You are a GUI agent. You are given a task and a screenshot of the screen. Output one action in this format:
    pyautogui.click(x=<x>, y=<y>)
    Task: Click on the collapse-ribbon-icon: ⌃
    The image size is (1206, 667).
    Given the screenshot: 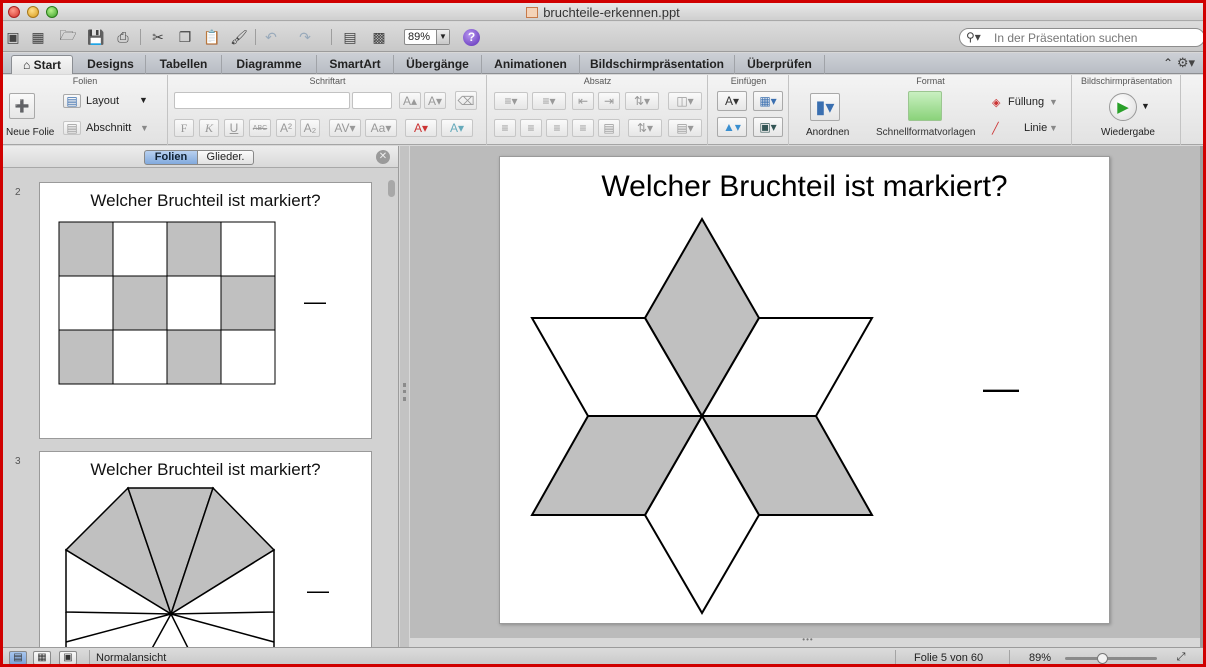 What is the action you would take?
    pyautogui.click(x=1168, y=63)
    